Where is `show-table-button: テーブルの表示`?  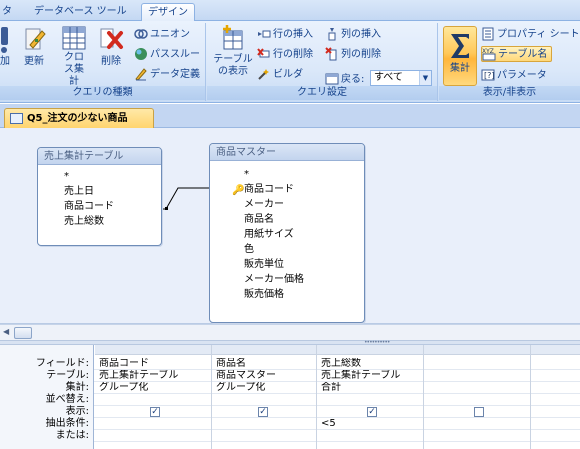 show-table-button: テーブルの表示 is located at coordinates (233, 51).